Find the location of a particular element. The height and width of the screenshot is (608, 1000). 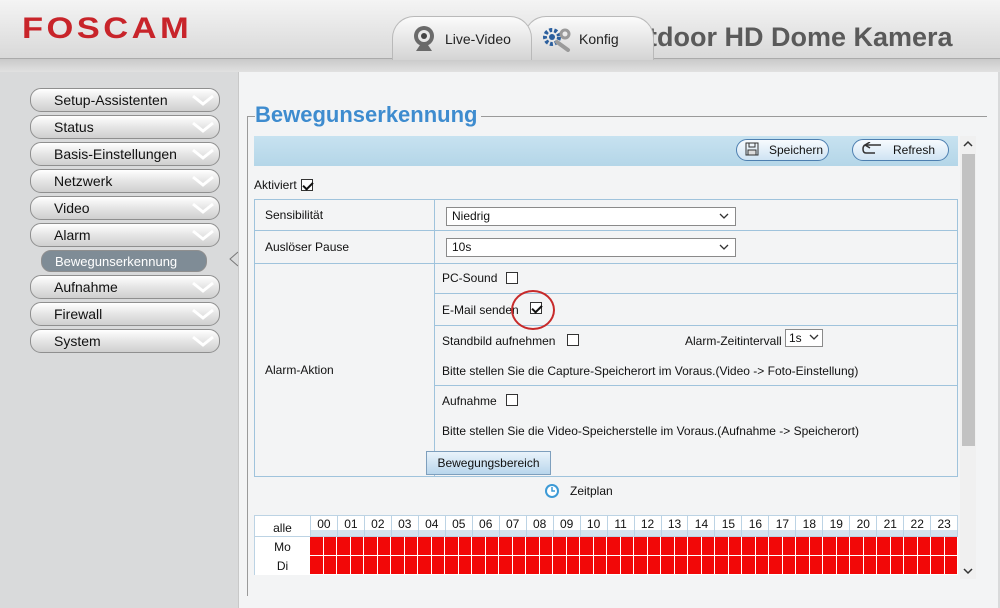

pc-sound-checkbox is located at coordinates (512, 278).